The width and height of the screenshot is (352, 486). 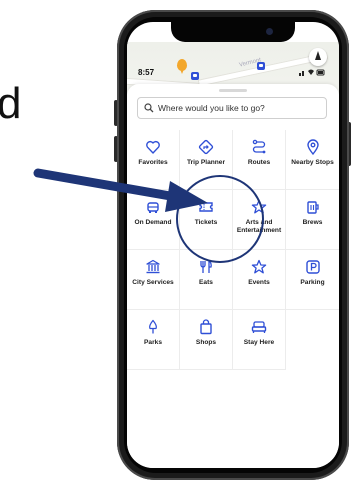 I want to click on tile-label: City Services, so click(x=153, y=282).